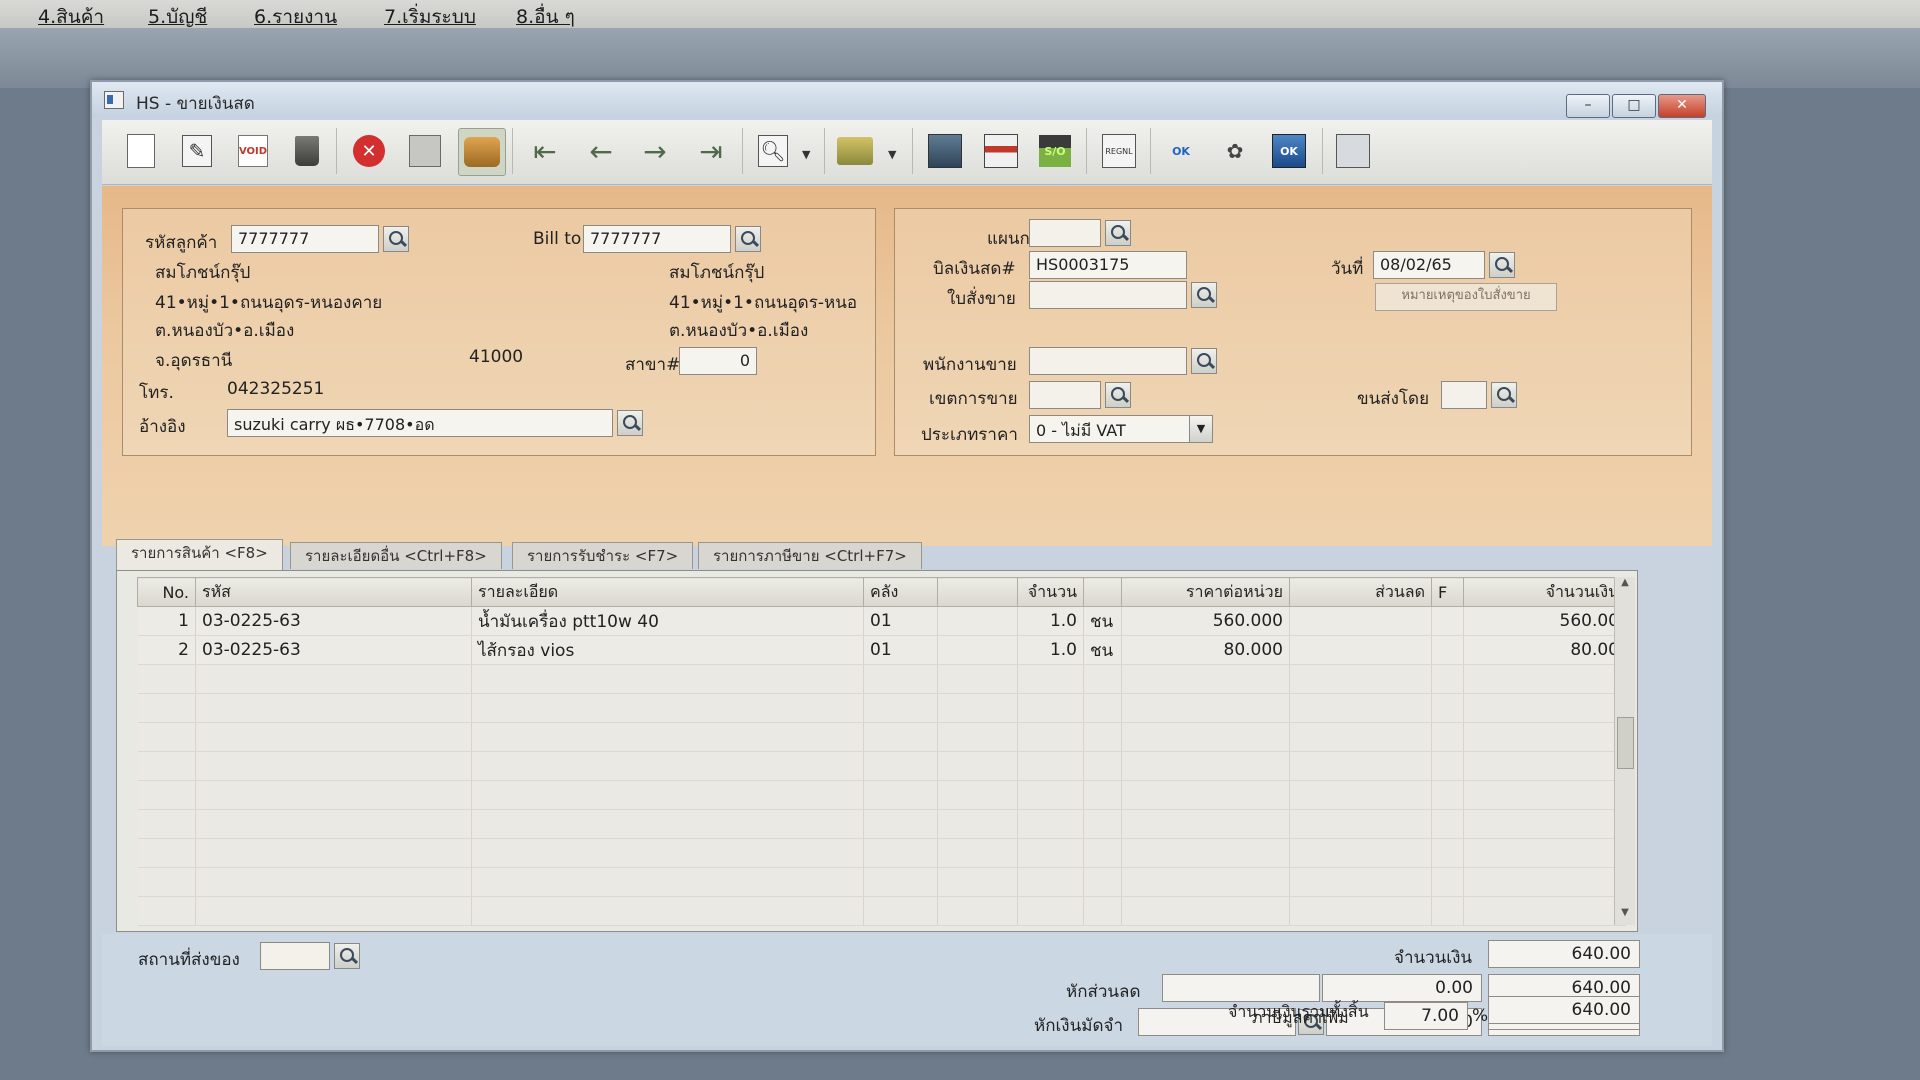 Image resolution: width=1920 pixels, height=1080 pixels. I want to click on calculator-button, so click(945, 151).